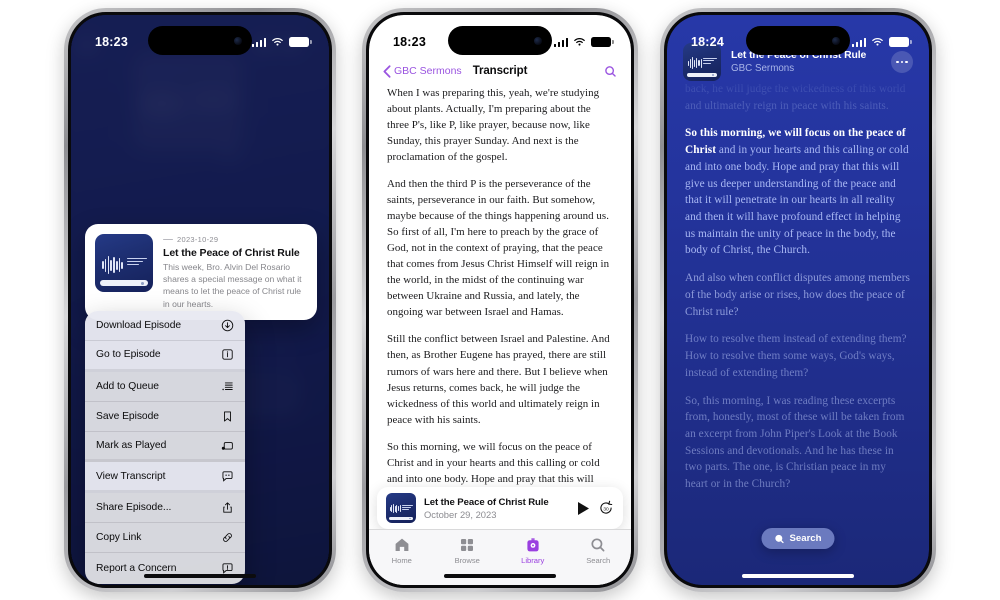  I want to click on mini-player-title: Let the Peace of Christ Rule, so click(486, 502).